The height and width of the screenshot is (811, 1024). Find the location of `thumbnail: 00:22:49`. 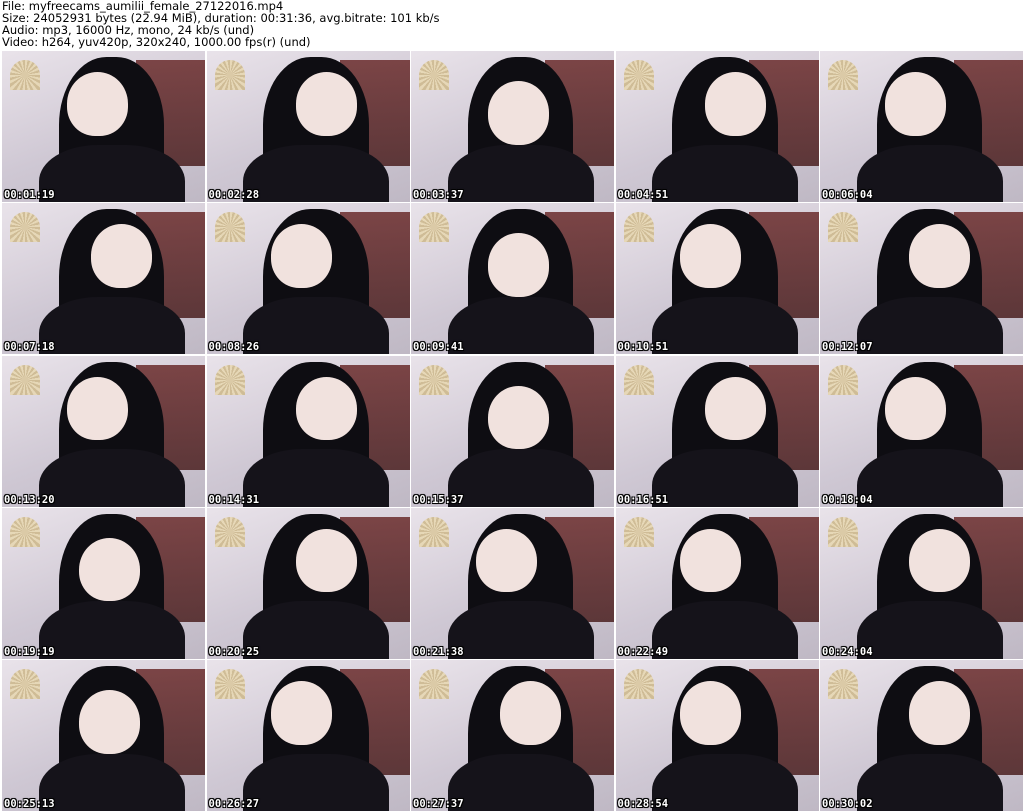

thumbnail: 00:22:49 is located at coordinates (717, 583).